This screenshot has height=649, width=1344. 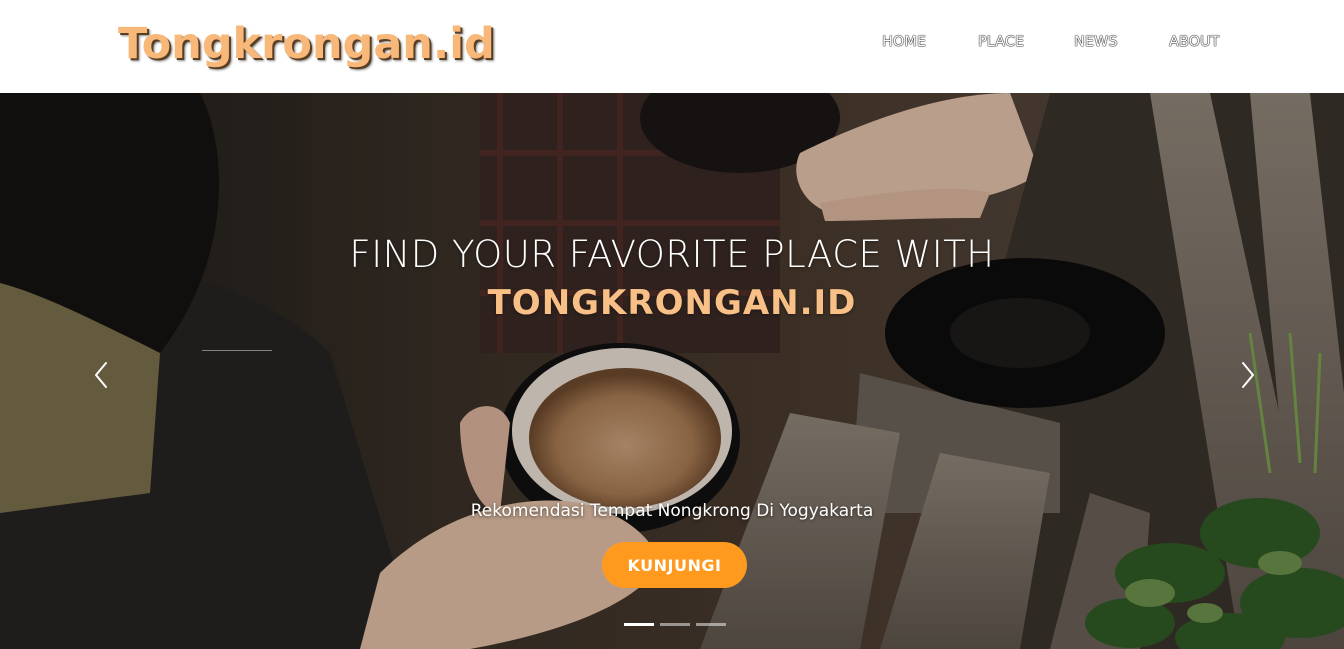 What do you see at coordinates (1096, 42) in the screenshot?
I see `nav-news-link: NEWS` at bounding box center [1096, 42].